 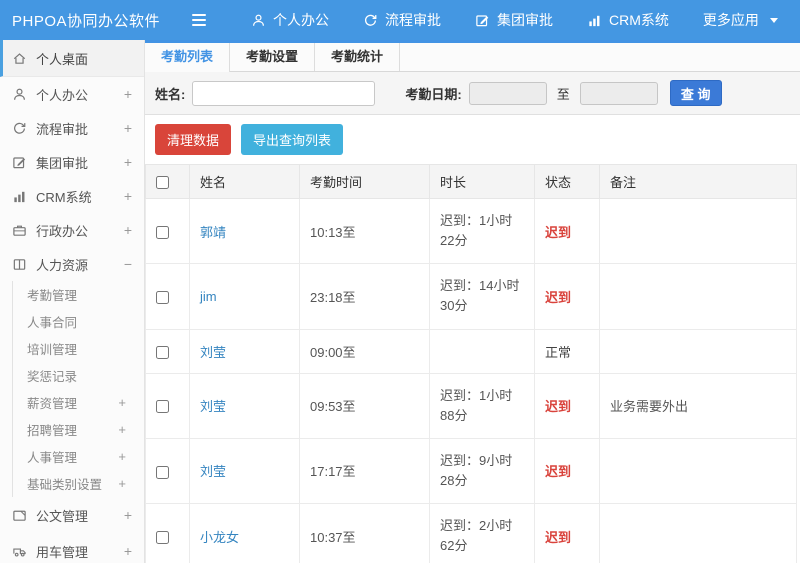 What do you see at coordinates (482, 405) in the screenshot?
I see `duration-cell: 迟到：1小时88分` at bounding box center [482, 405].